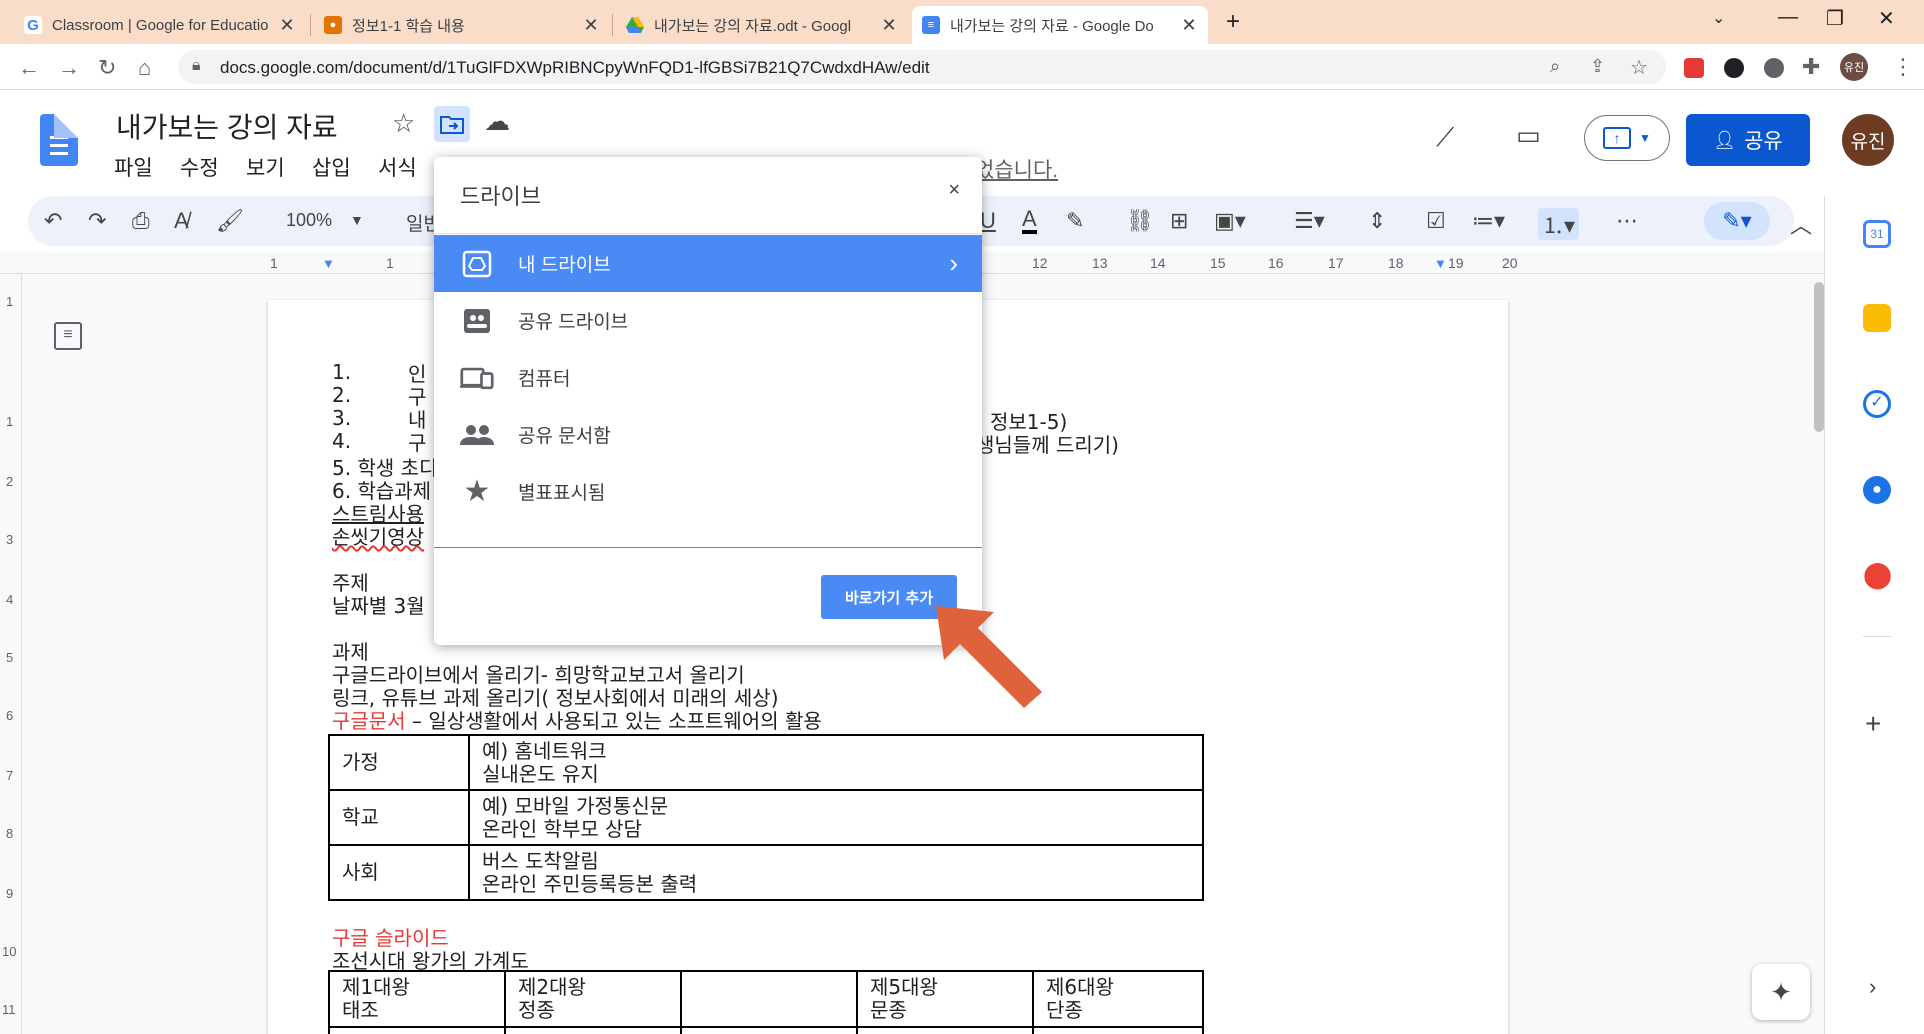  Describe the element at coordinates (1877, 490) in the screenshot. I see `contacts-icon: ●` at that location.